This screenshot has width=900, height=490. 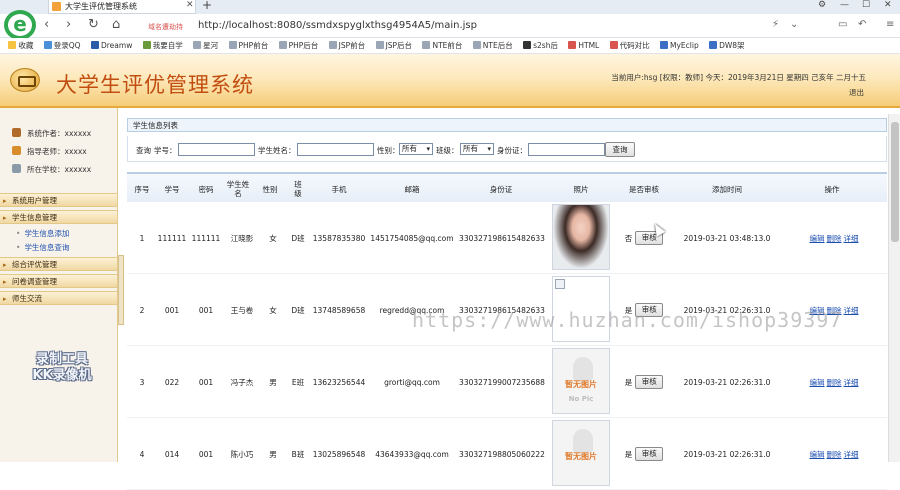 I want to click on bookmark-item: 星河, so click(x=205, y=45).